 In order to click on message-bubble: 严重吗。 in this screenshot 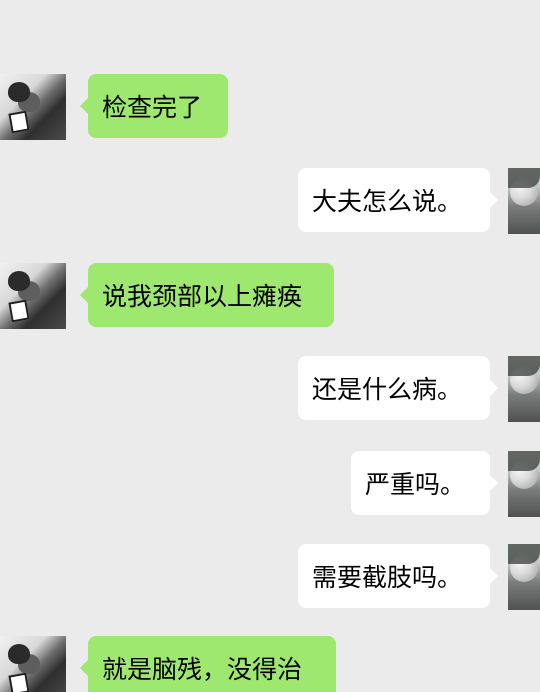, I will do `click(424, 483)`.